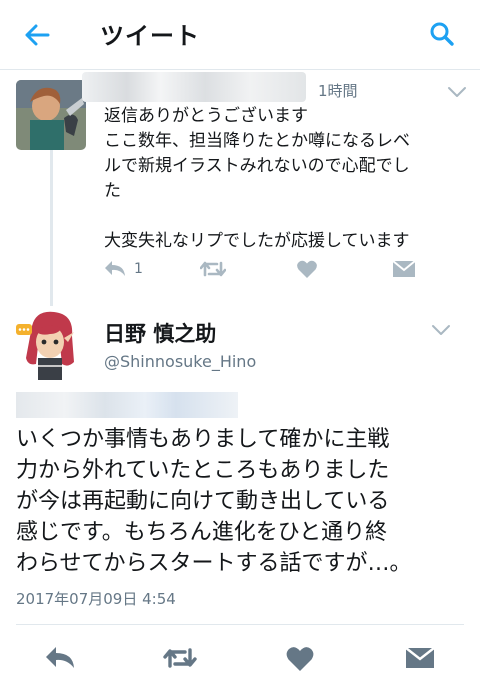 This screenshot has width=480, height=686. I want to click on text-line: ここ数年、担当降りたとか噂になるレベ, so click(257, 141).